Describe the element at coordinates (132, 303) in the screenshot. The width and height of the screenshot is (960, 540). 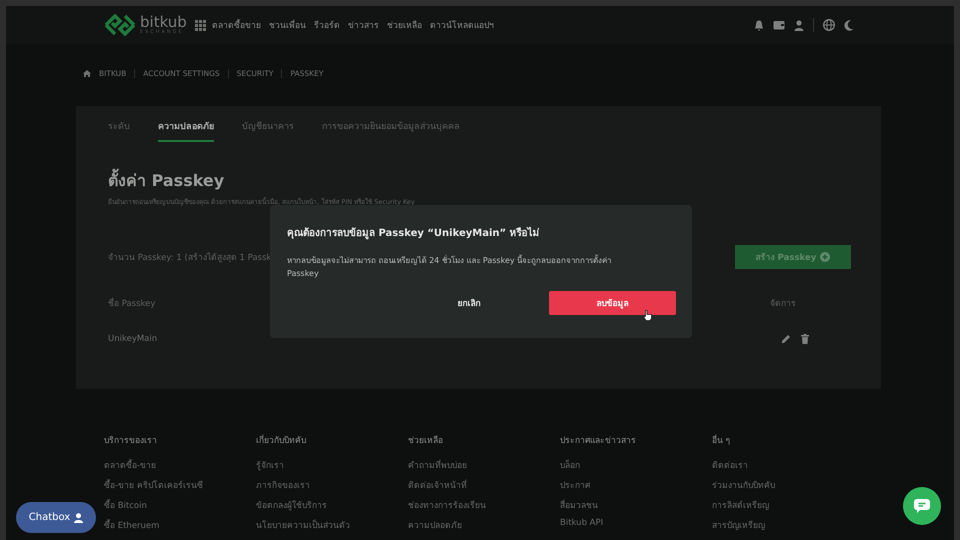
I see `column-header: ชื่อ Passkey` at that location.